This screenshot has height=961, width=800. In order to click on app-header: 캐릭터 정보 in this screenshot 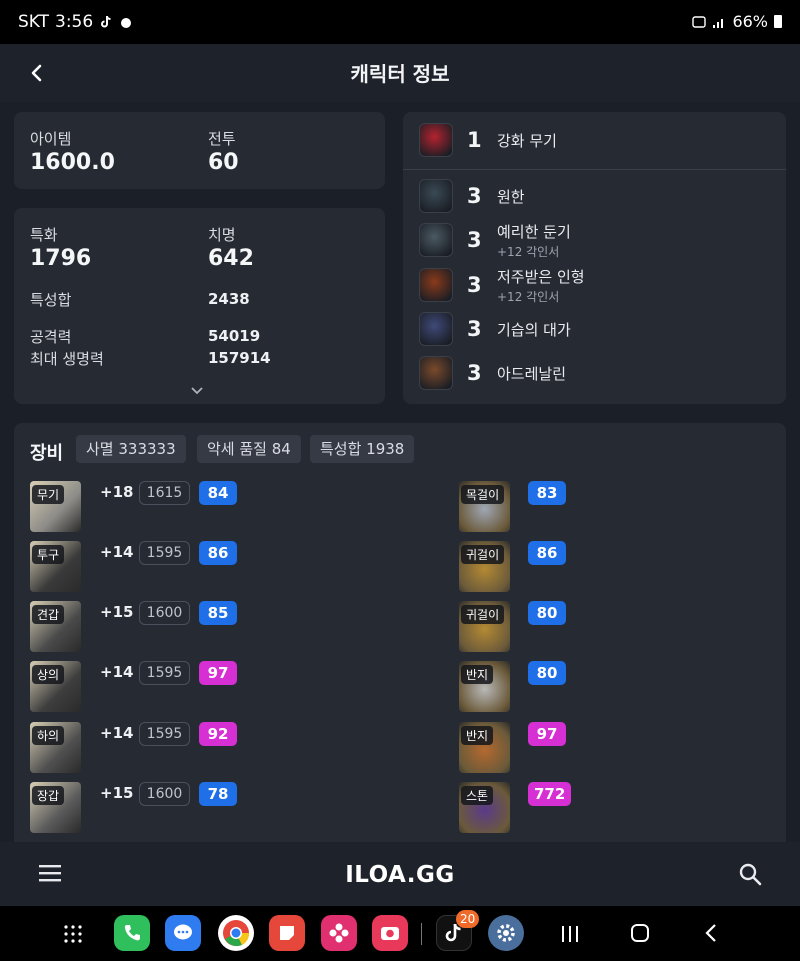, I will do `click(400, 73)`.